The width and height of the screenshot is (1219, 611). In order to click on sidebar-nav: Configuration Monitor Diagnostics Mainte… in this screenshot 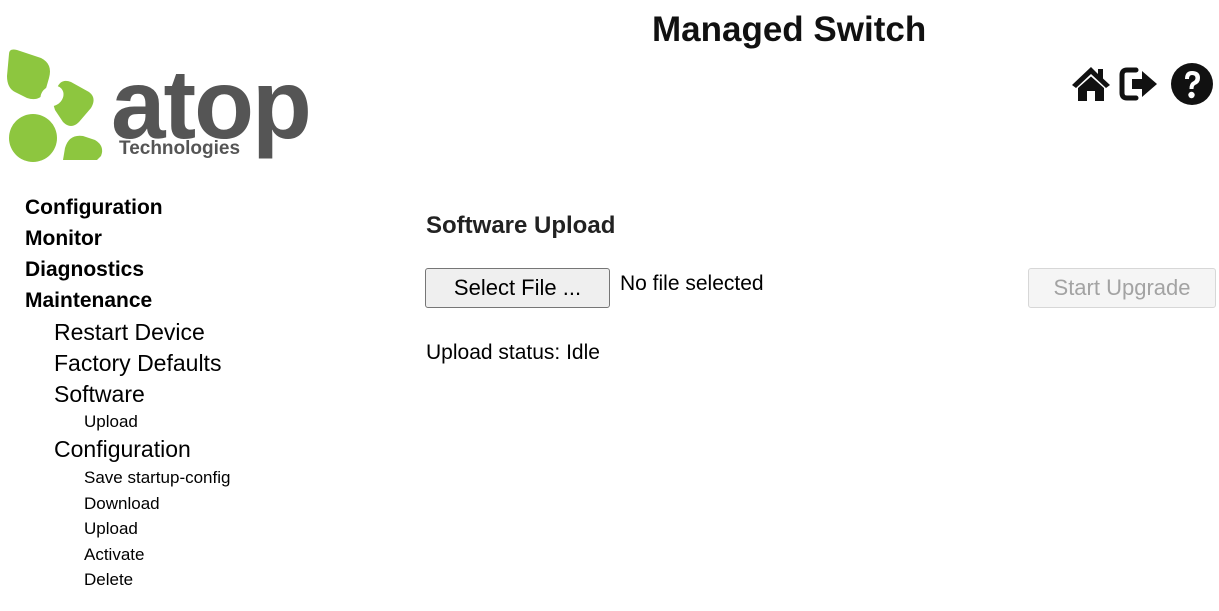, I will do `click(127, 392)`.